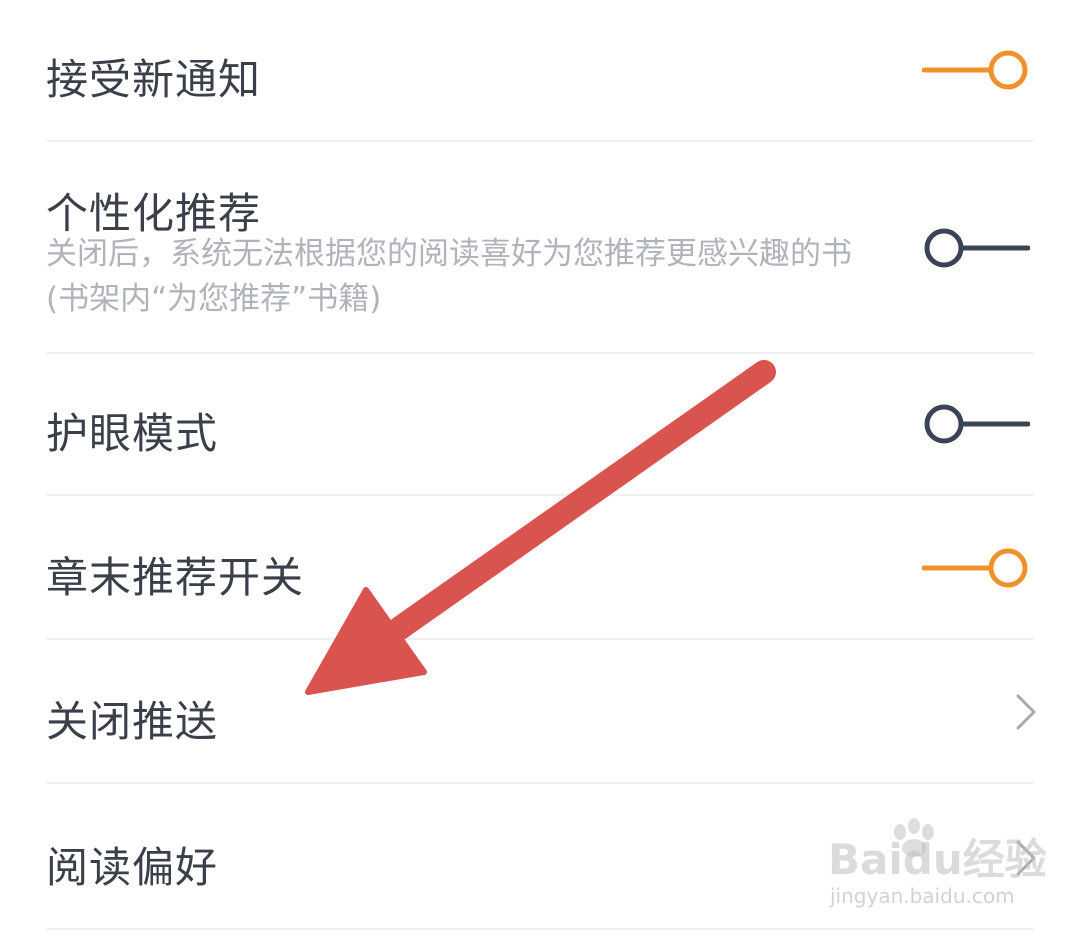  I want to click on divider, so click(540, 929).